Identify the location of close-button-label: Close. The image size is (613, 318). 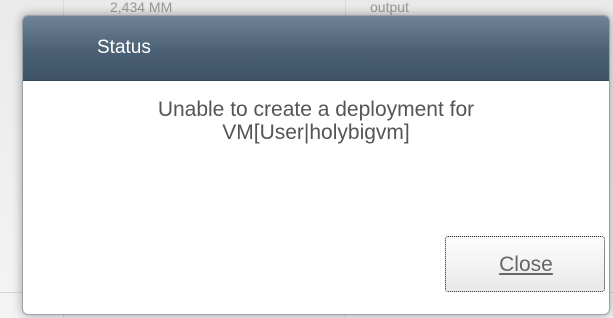
(526, 264).